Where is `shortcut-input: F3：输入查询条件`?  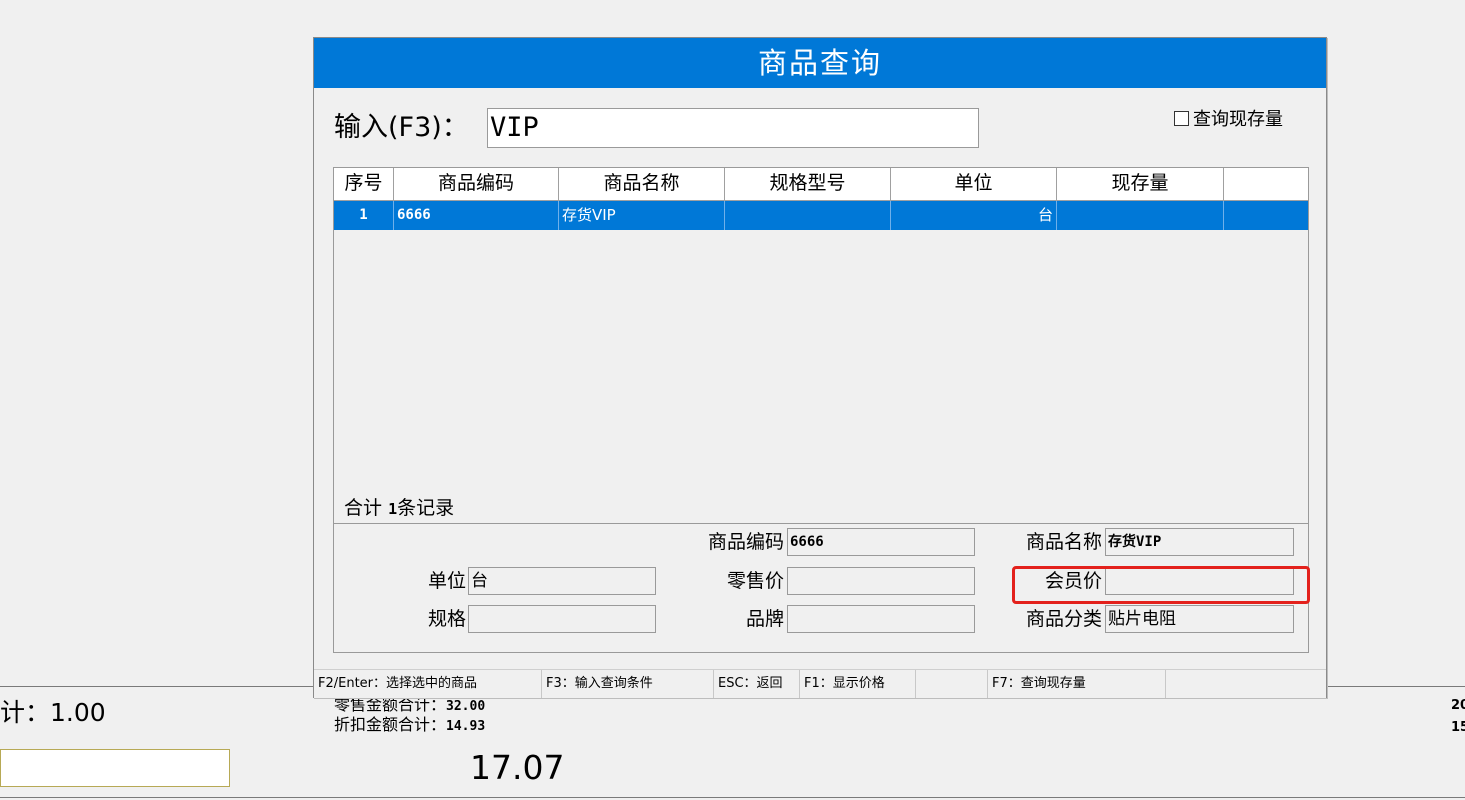 shortcut-input: F3：输入查询条件 is located at coordinates (628, 684).